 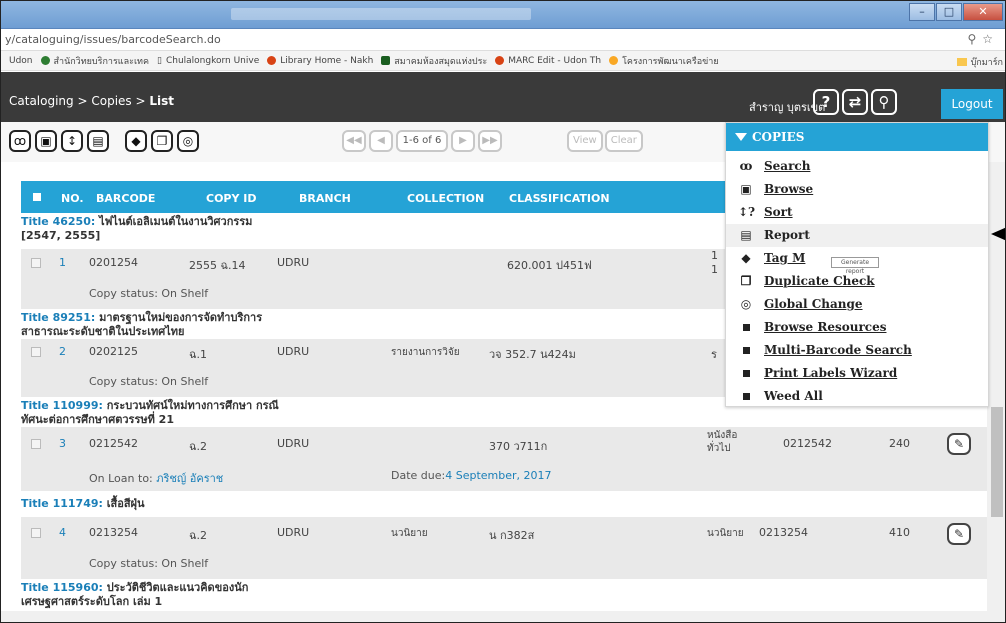 What do you see at coordinates (974, 39) in the screenshot?
I see `zoom-icon: ⚲` at bounding box center [974, 39].